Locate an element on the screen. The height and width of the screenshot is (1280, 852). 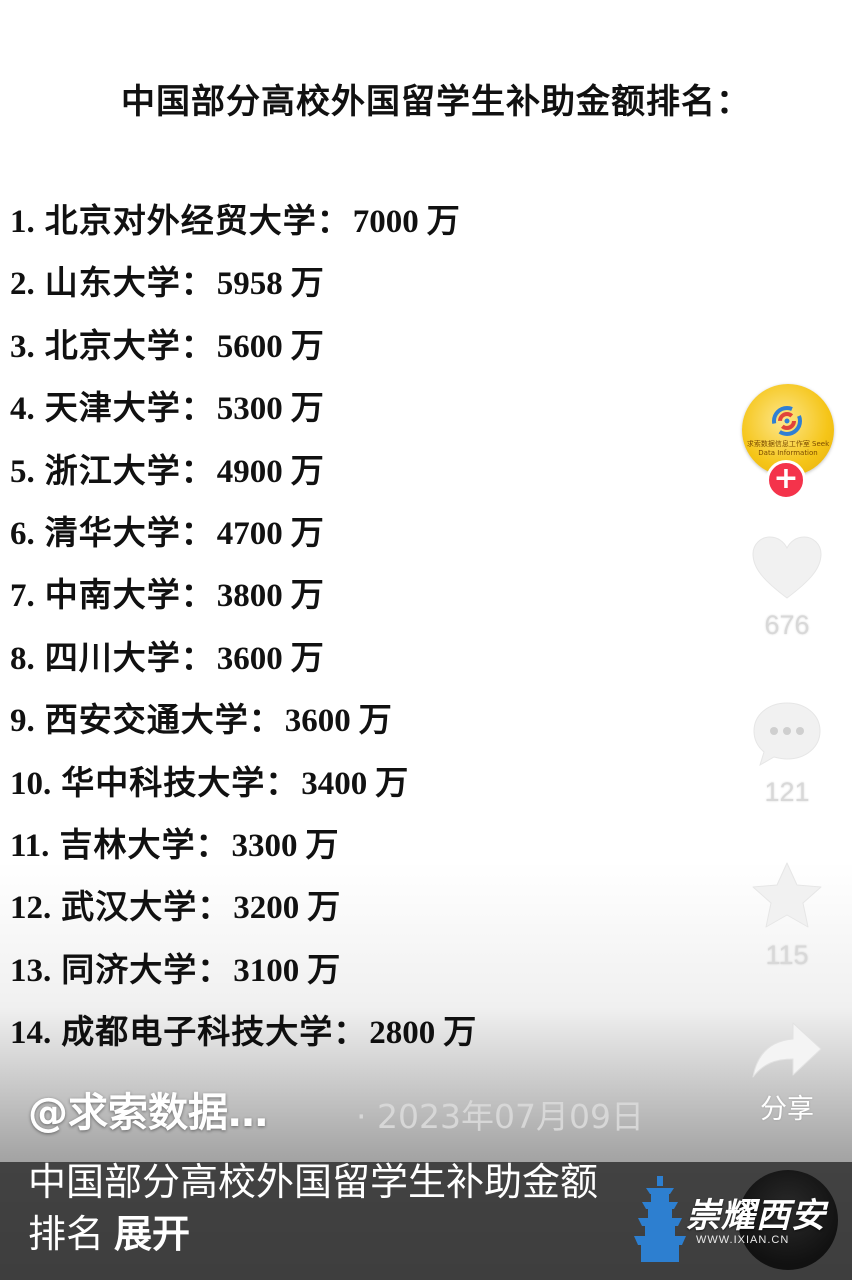
comment-button: 121 is located at coordinates (787, 753).